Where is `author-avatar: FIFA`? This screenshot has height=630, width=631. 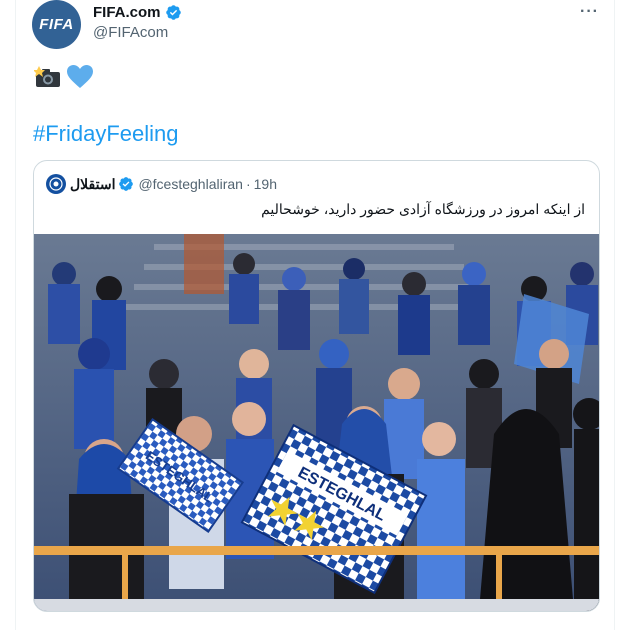 author-avatar: FIFA is located at coordinates (56, 24).